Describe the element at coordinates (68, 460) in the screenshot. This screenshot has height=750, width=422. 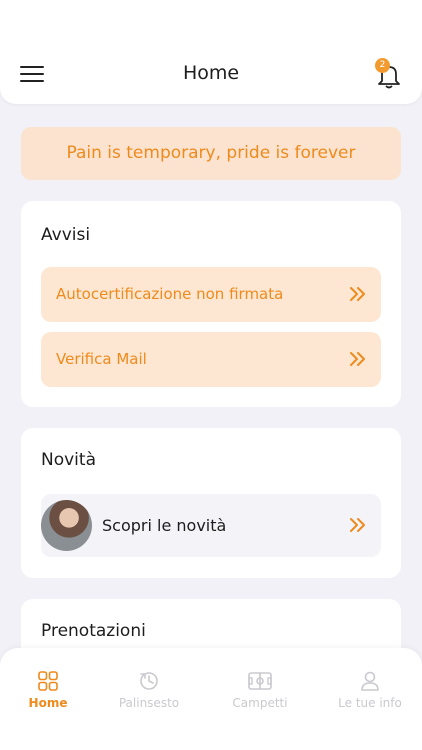
I see `news-title: Novità` at that location.